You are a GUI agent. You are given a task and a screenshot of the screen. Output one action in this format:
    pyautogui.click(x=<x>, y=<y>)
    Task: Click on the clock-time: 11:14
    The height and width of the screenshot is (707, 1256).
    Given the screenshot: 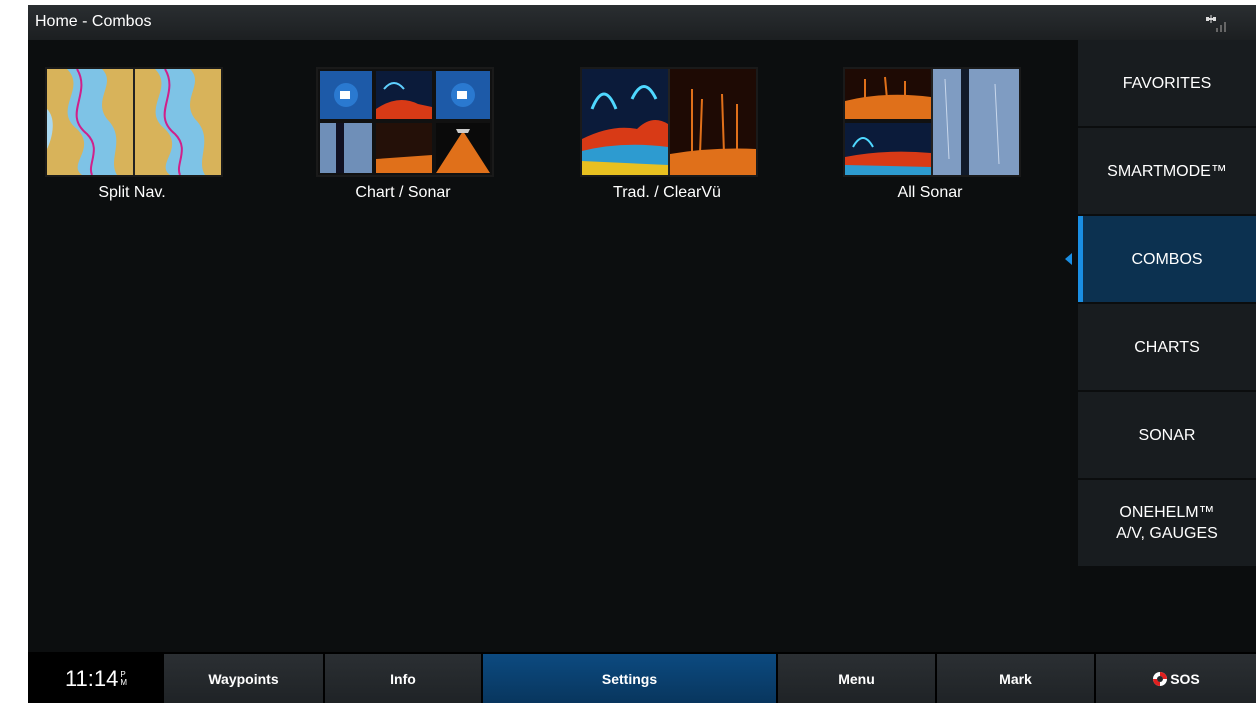 What is the action you would take?
    pyautogui.click(x=91, y=678)
    